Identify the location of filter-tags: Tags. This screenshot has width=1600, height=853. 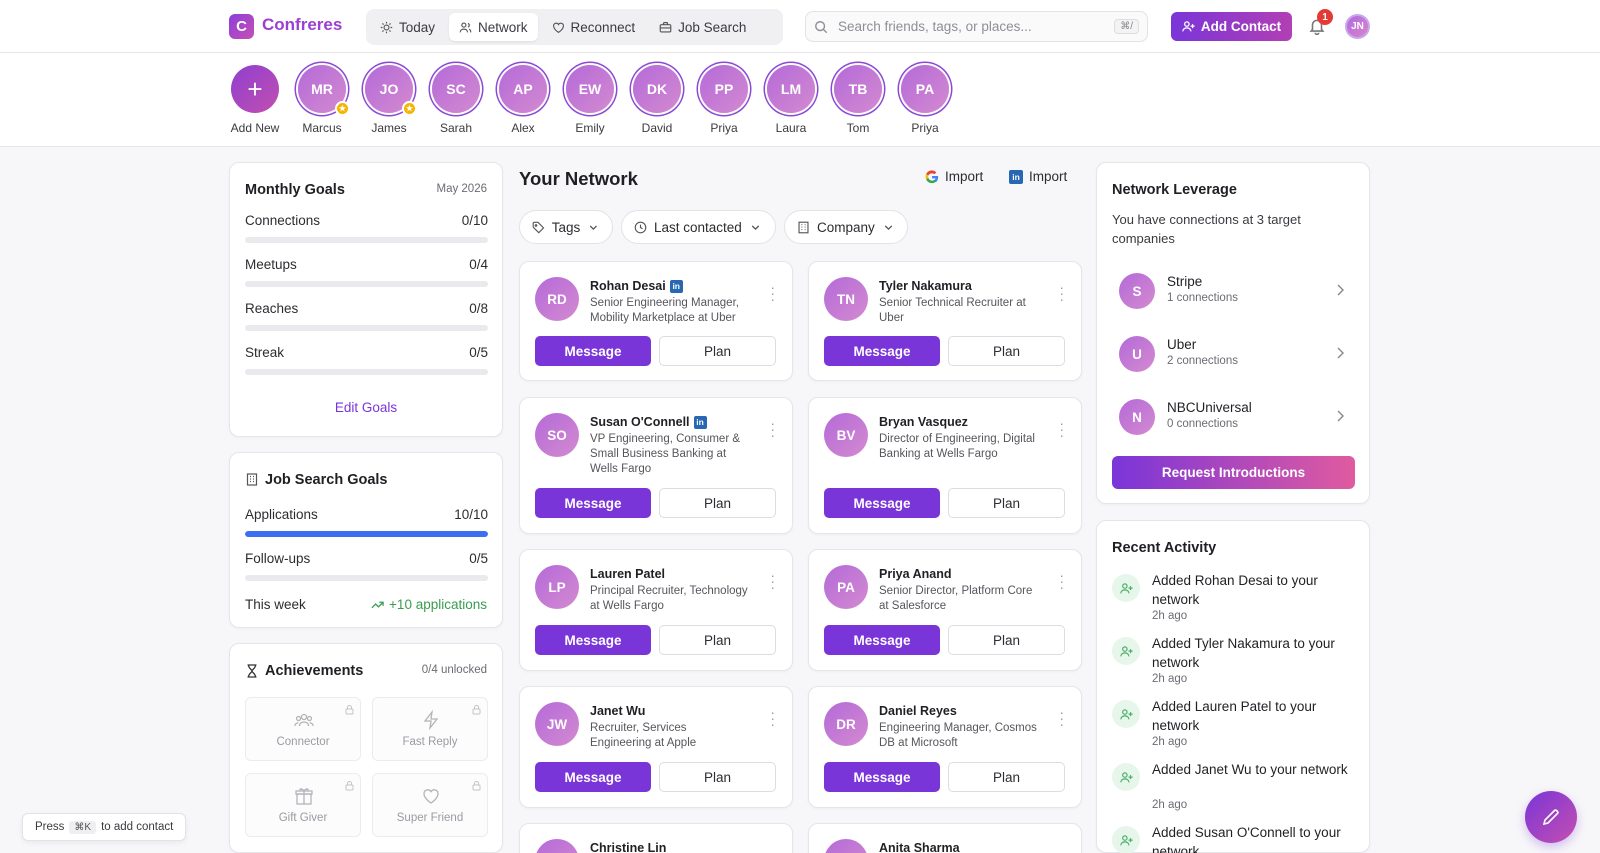
(566, 227).